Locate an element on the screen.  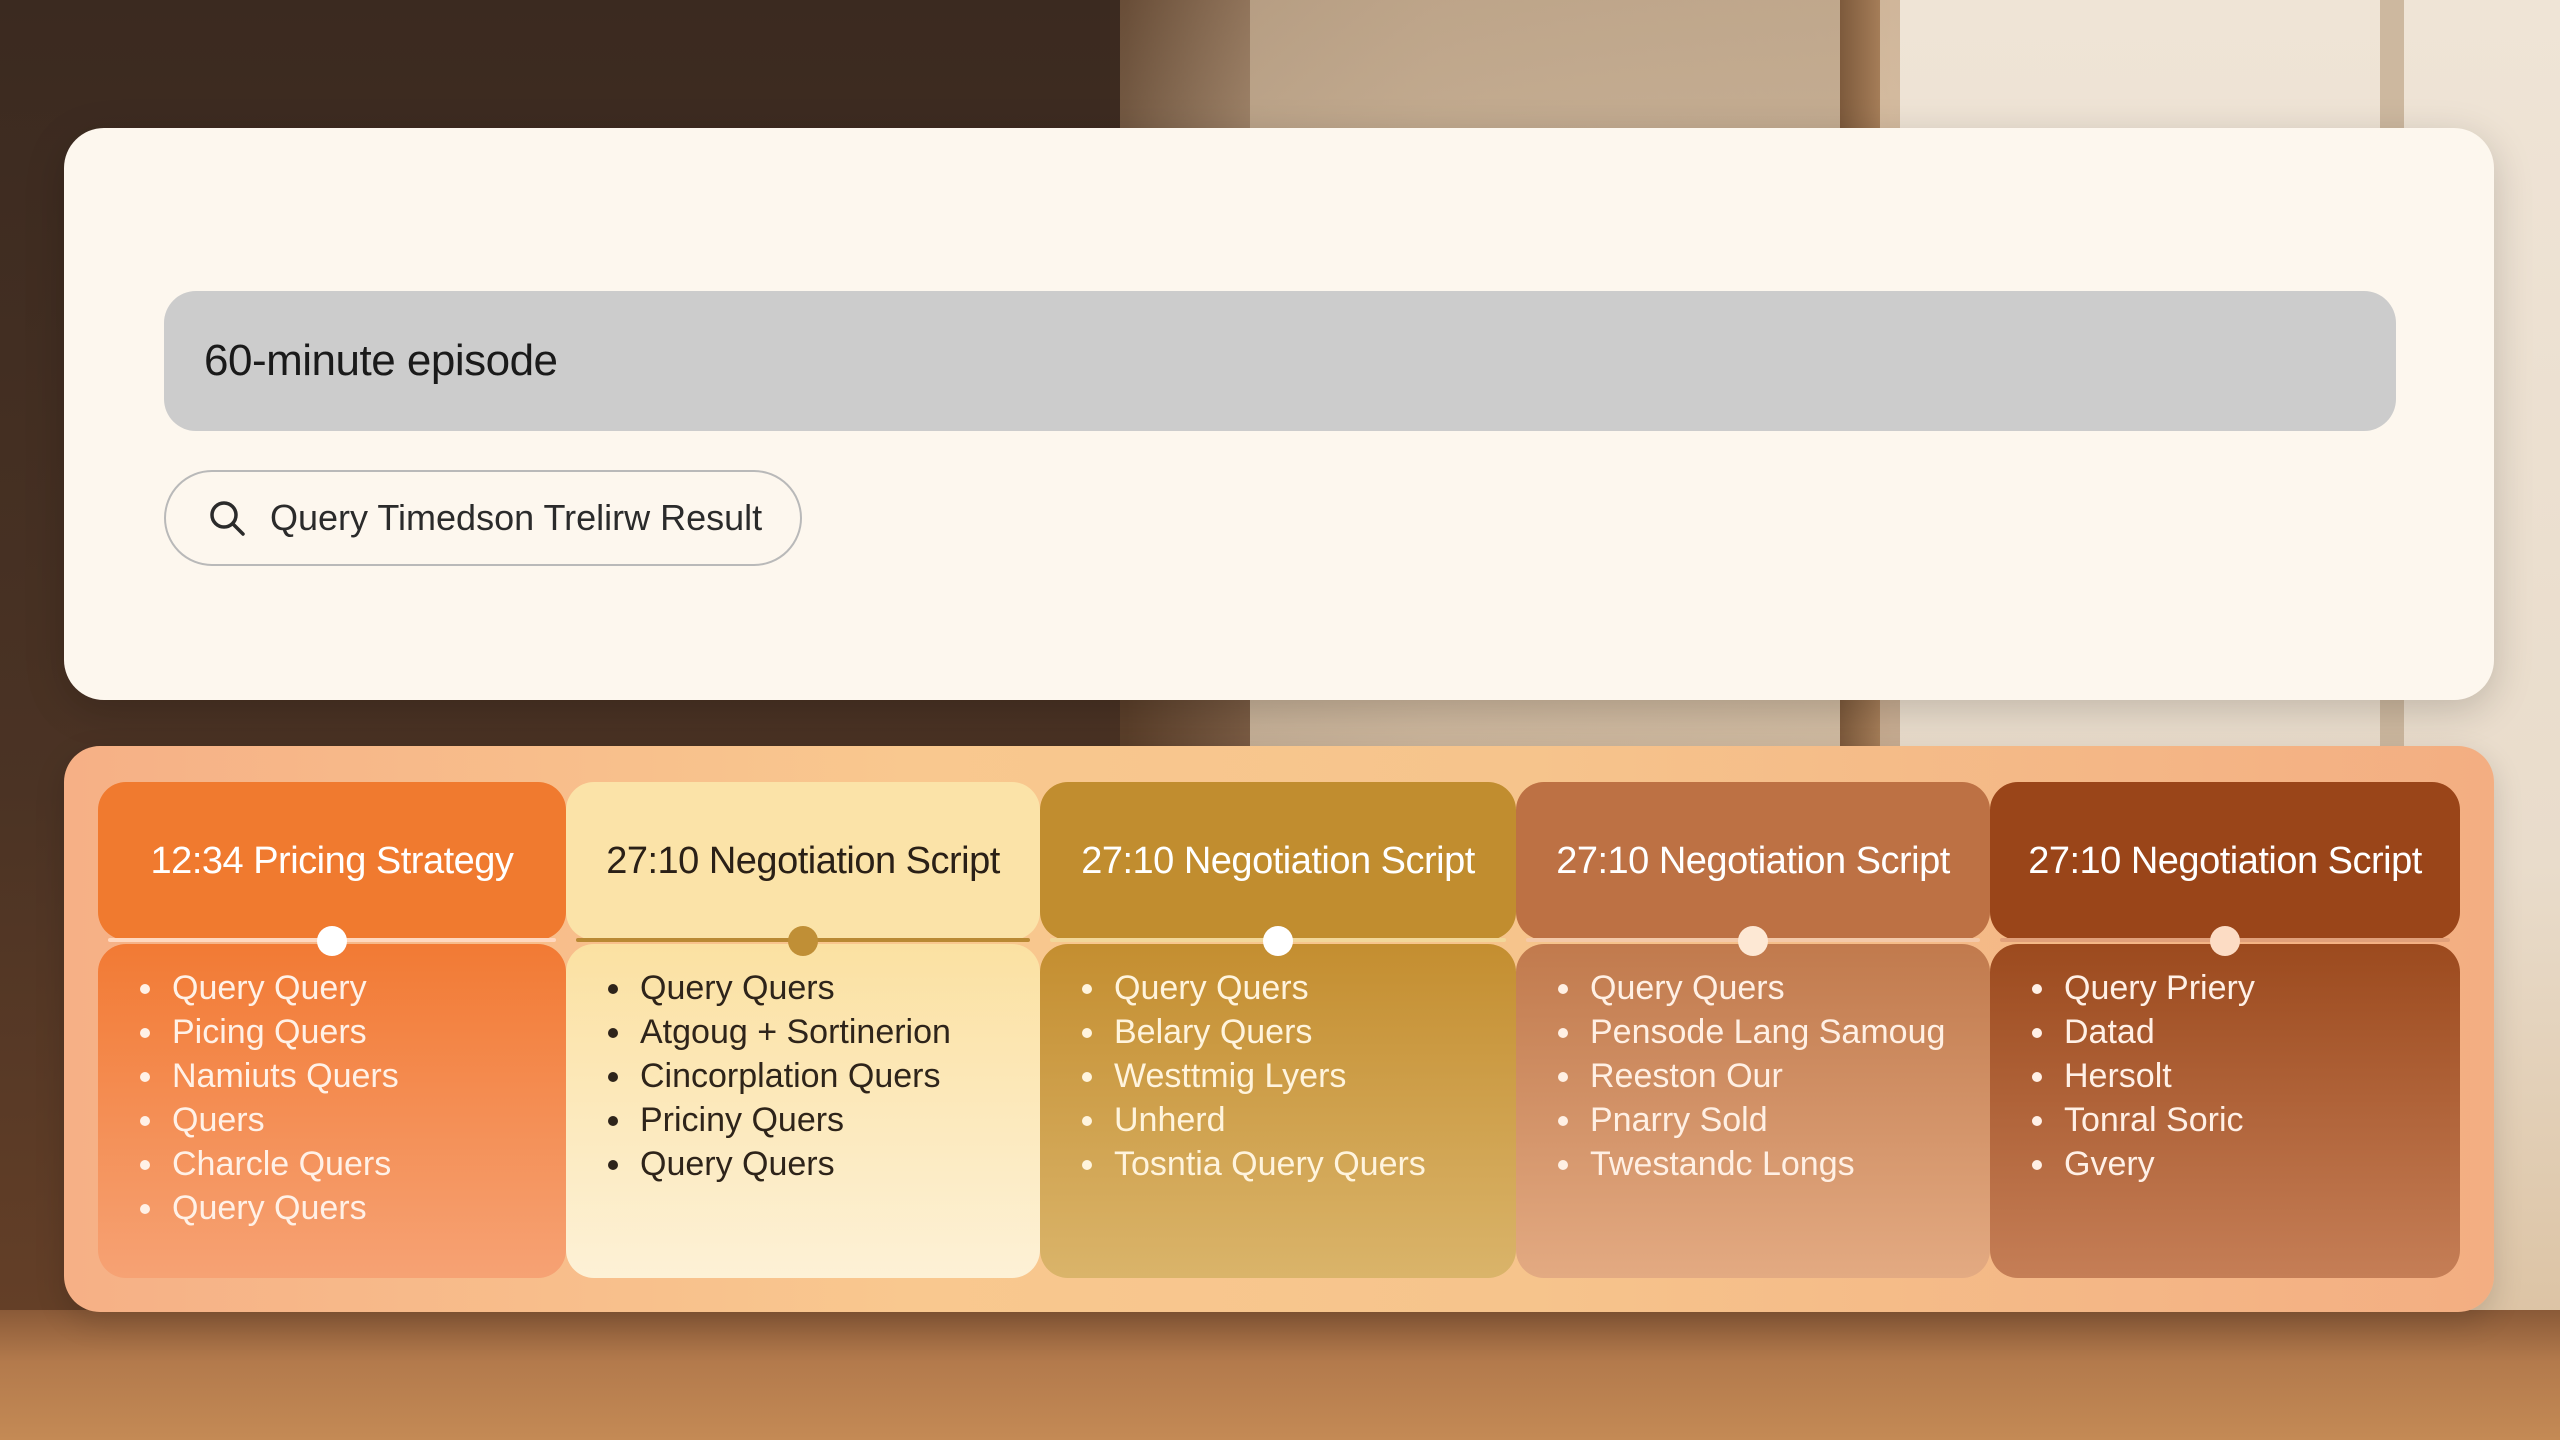
list-item: Charcle Quers is located at coordinates (268, 1164).